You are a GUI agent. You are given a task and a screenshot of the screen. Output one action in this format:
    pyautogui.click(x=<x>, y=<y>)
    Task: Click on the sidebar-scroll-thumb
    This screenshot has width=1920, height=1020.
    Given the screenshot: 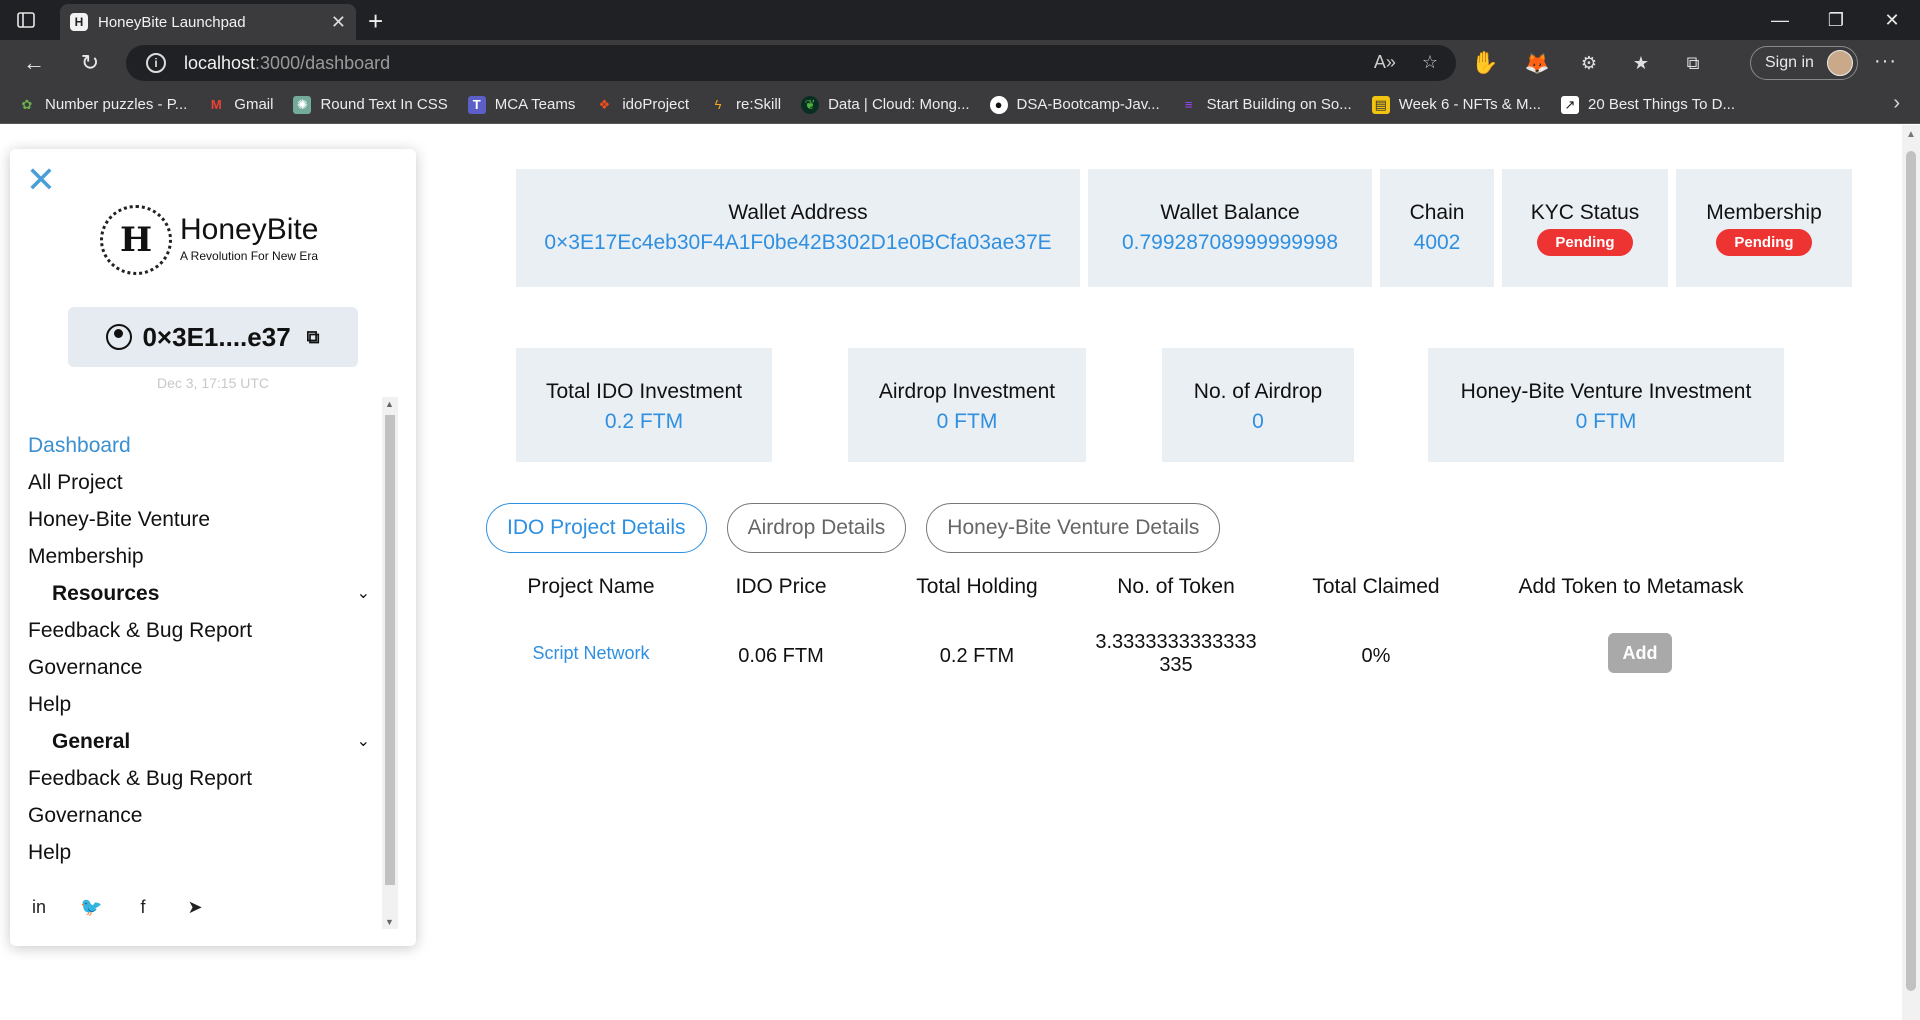 What is the action you would take?
    pyautogui.click(x=390, y=650)
    